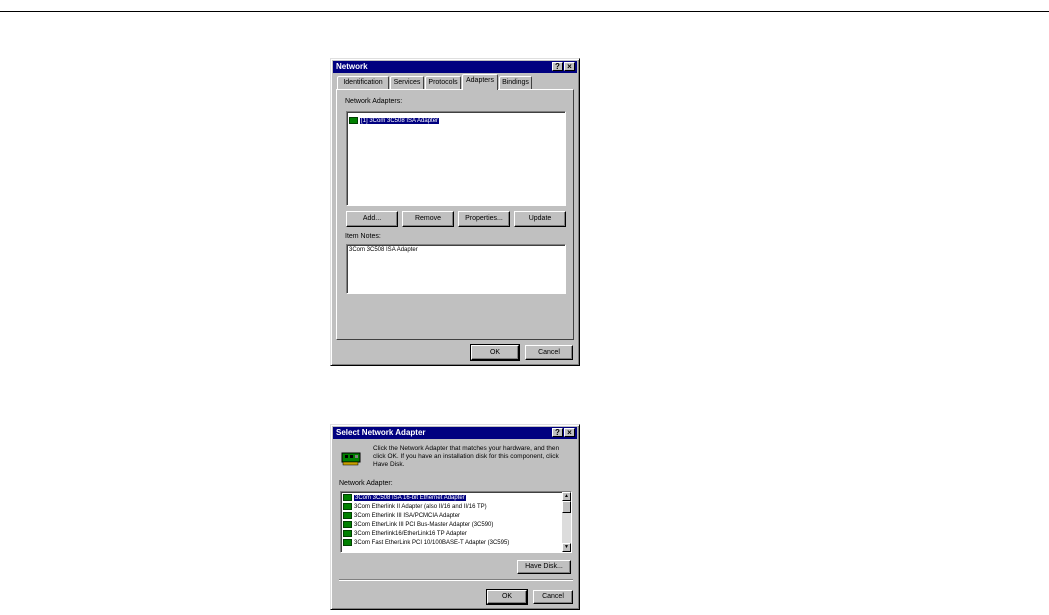 Image resolution: width=1049 pixels, height=615 pixels. I want to click on network-adapter-icon, so click(351, 459).